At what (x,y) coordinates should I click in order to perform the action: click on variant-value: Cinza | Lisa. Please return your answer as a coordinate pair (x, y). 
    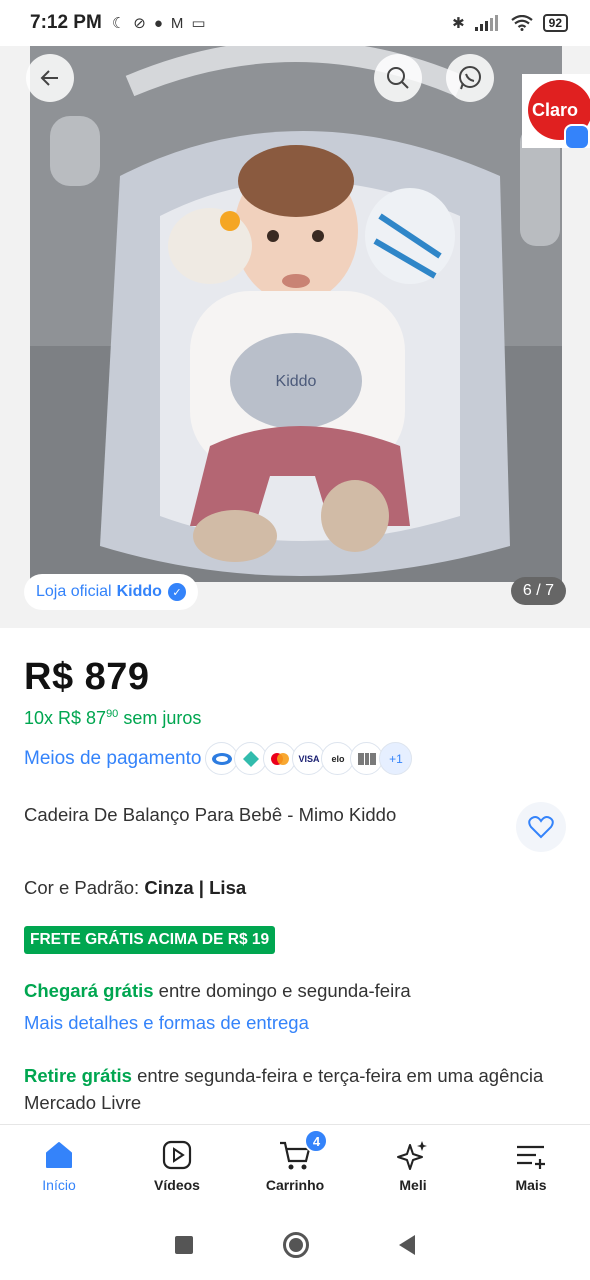
    Looking at the image, I should click on (195, 887).